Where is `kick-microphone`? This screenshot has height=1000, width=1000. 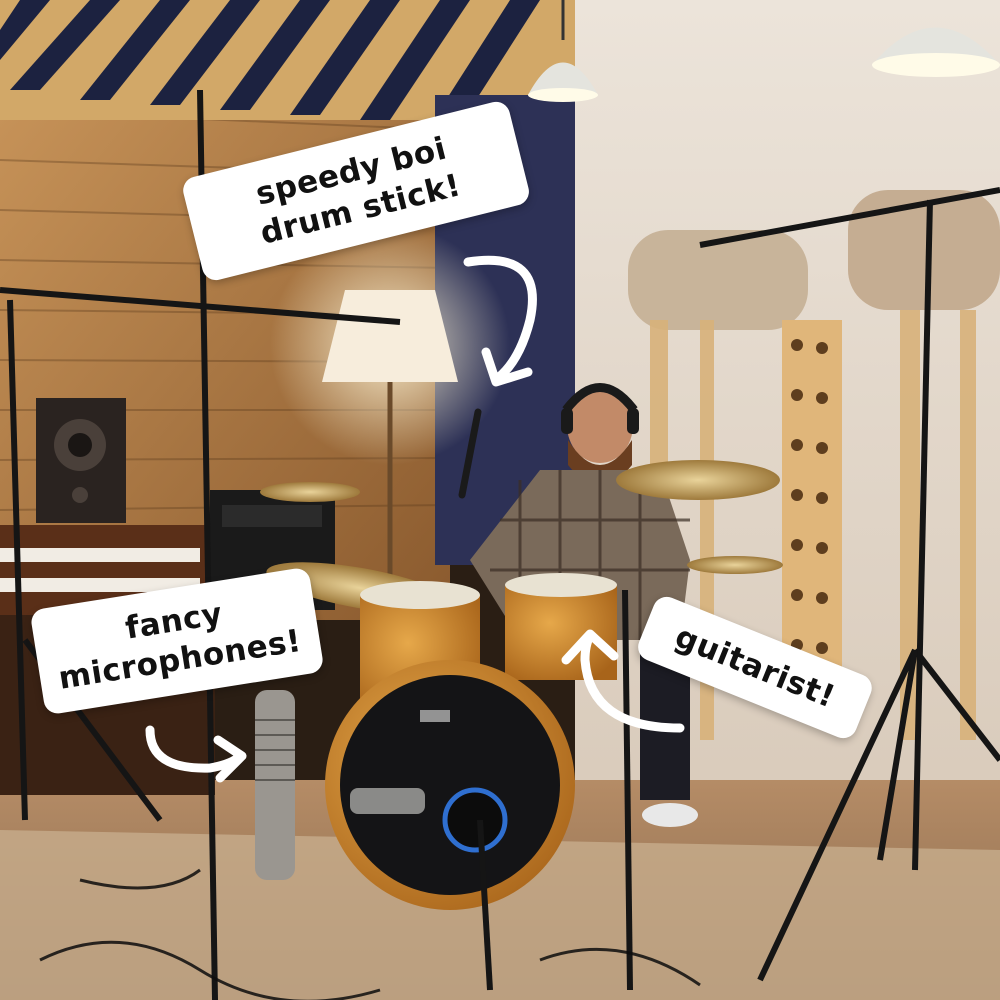
kick-microphone is located at coordinates (387, 801).